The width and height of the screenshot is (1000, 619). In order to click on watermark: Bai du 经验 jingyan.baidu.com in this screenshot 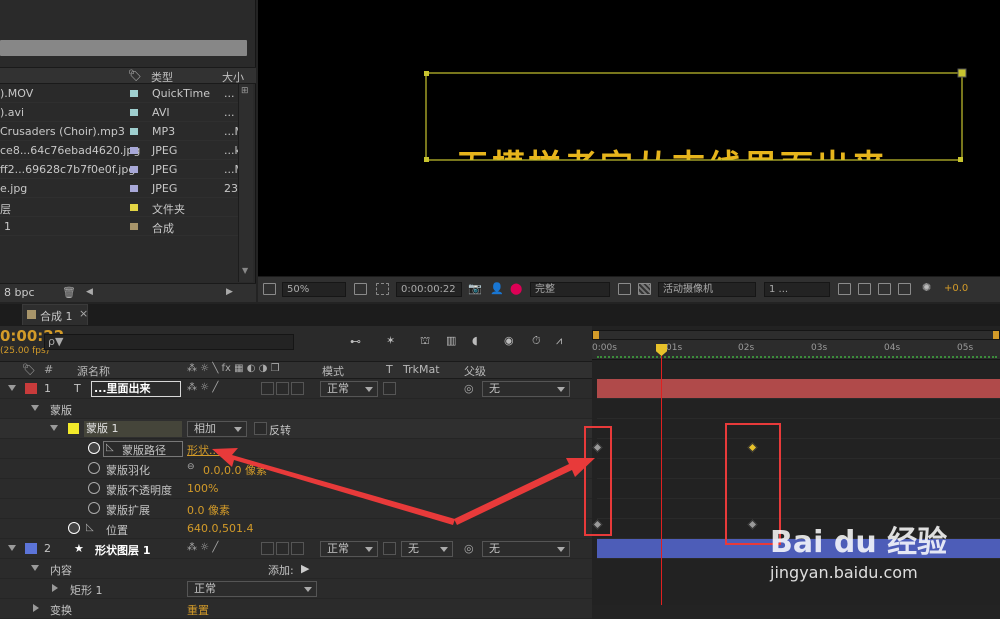, I will do `click(882, 555)`.